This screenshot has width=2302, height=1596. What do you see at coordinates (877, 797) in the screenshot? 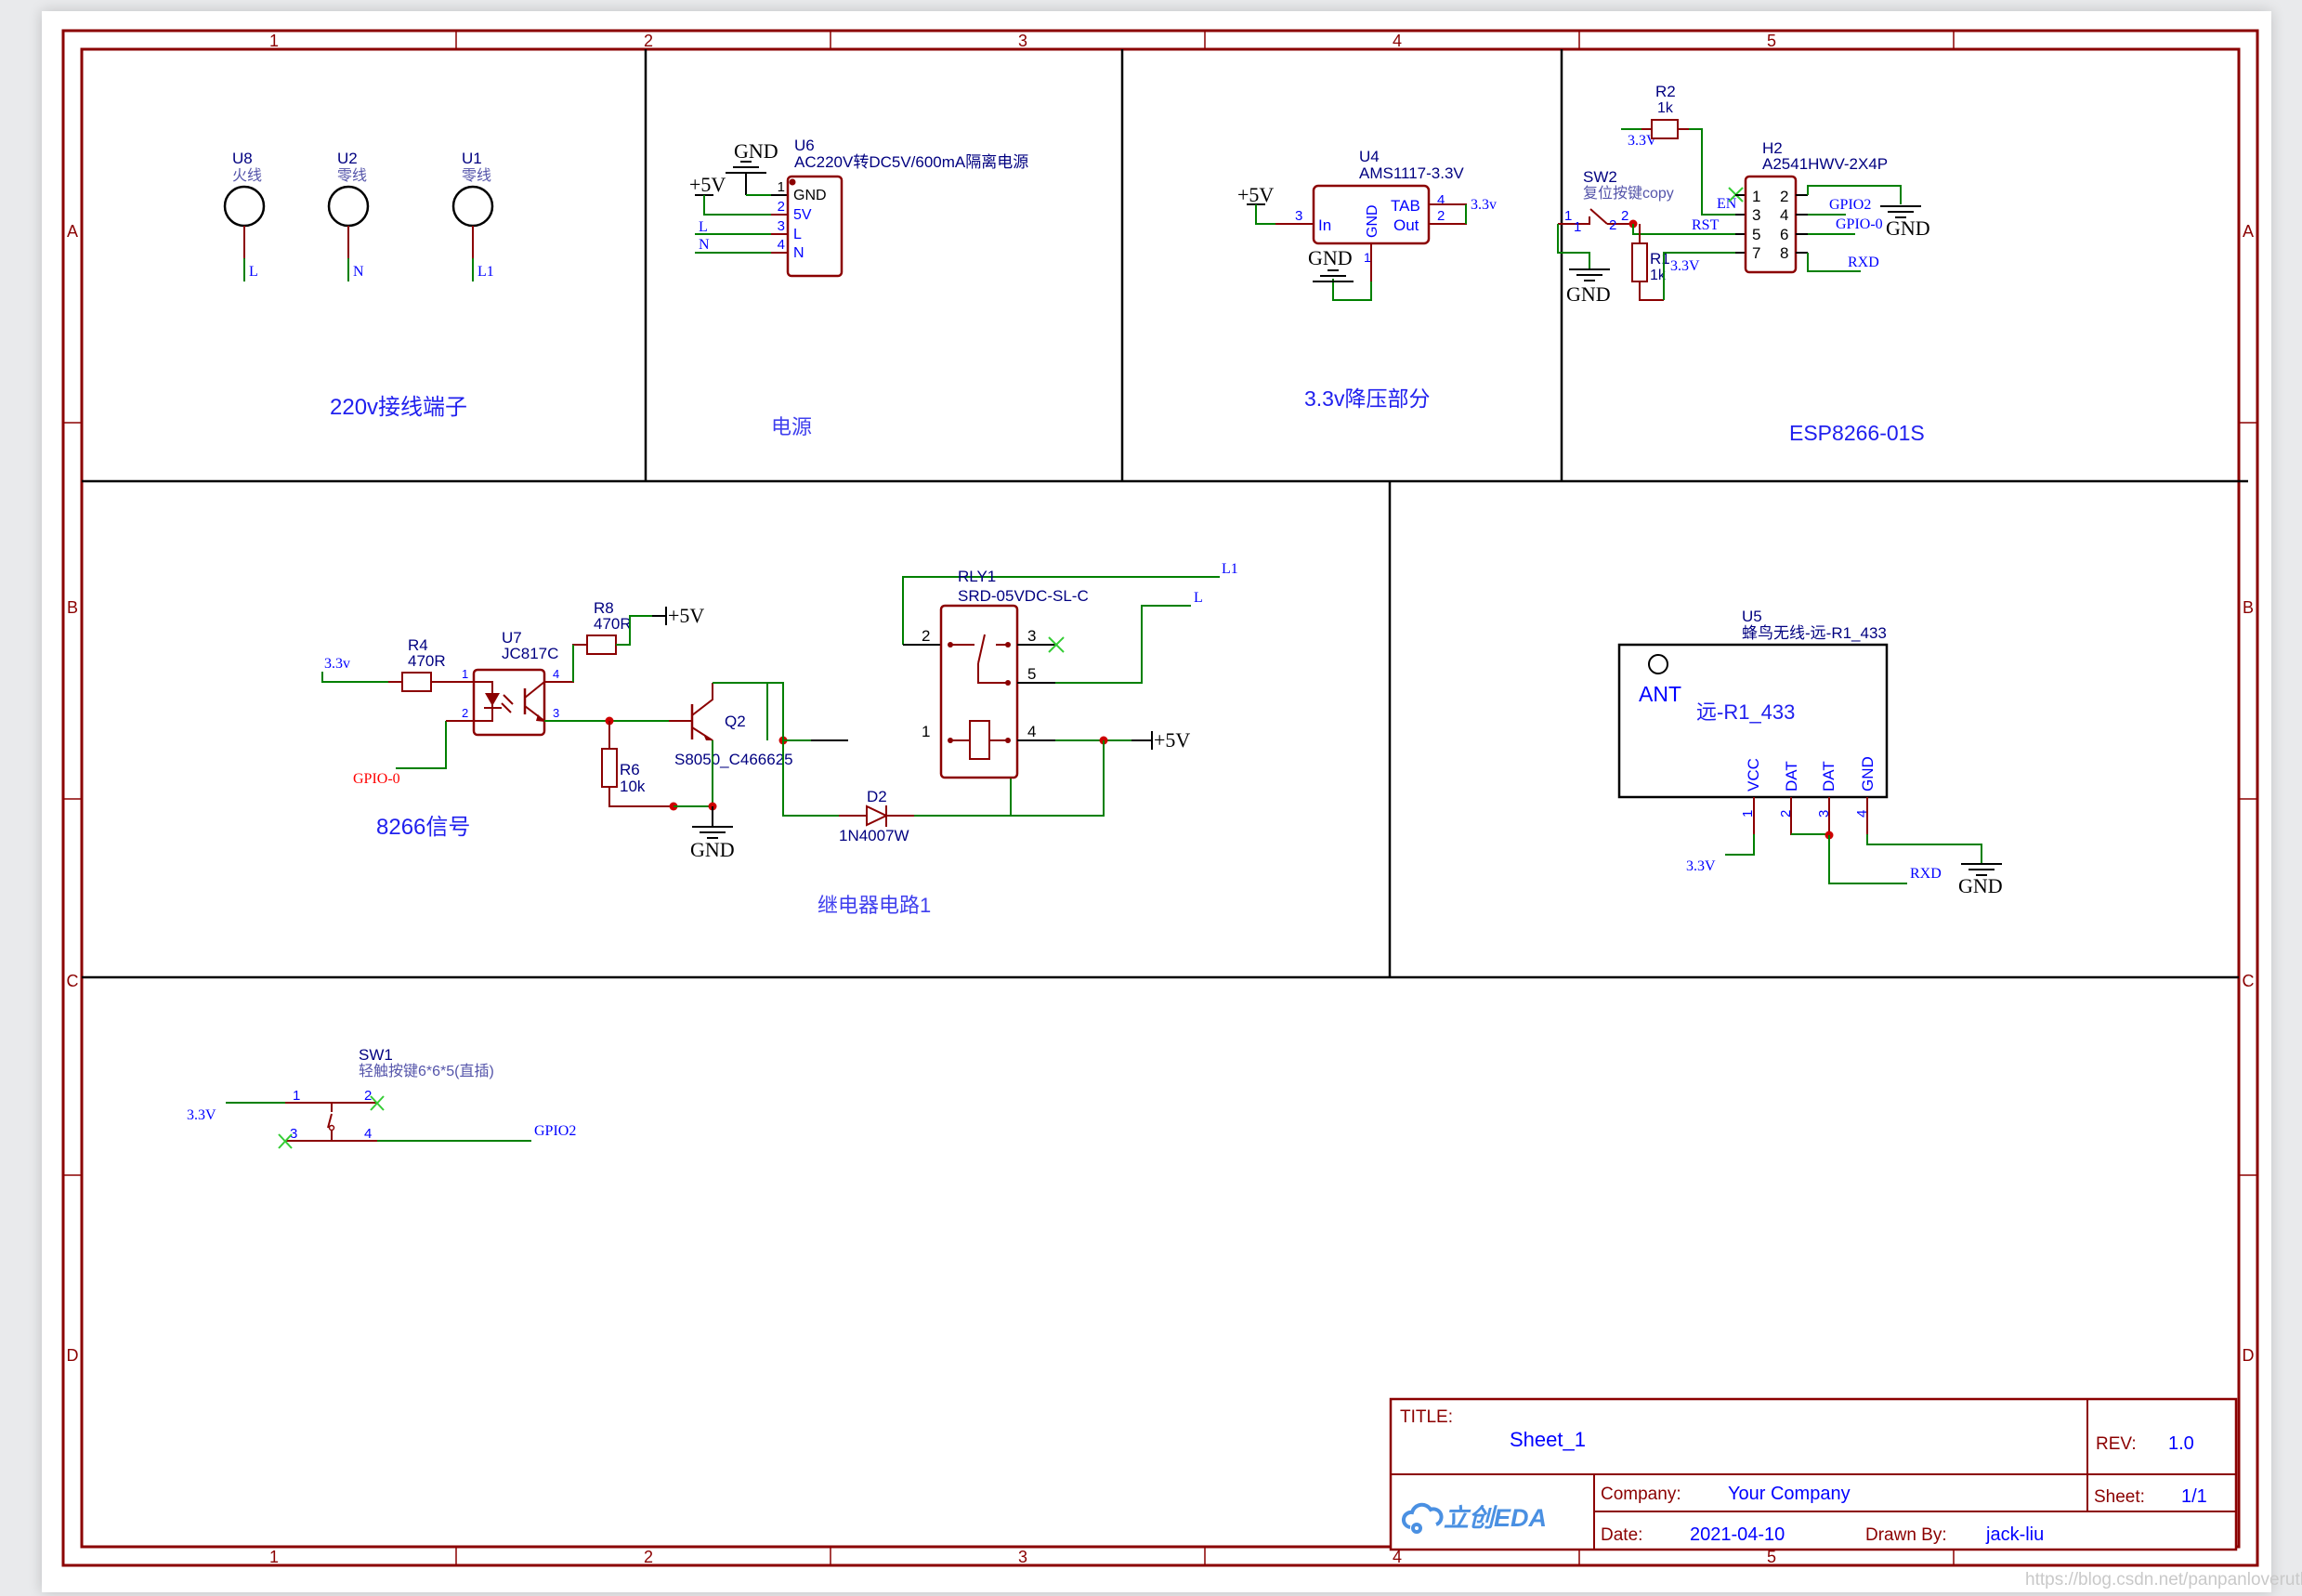
I see `designator: D2` at bounding box center [877, 797].